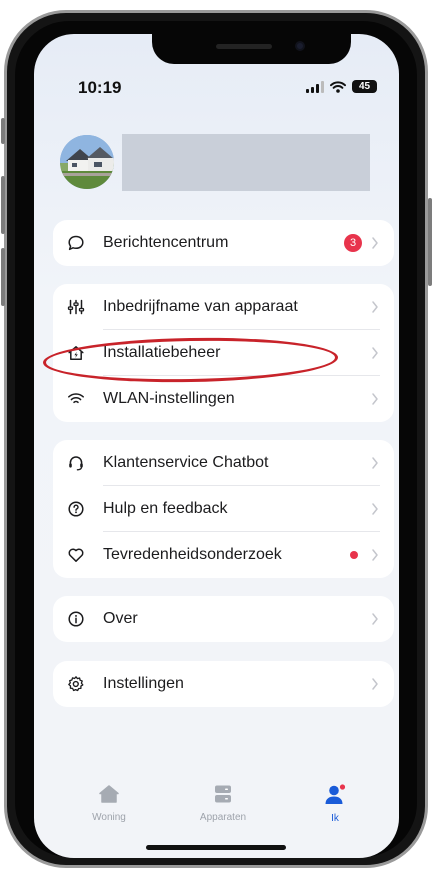  What do you see at coordinates (186, 462) in the screenshot?
I see `menu-item-label: Klantenservice Chatbot` at bounding box center [186, 462].